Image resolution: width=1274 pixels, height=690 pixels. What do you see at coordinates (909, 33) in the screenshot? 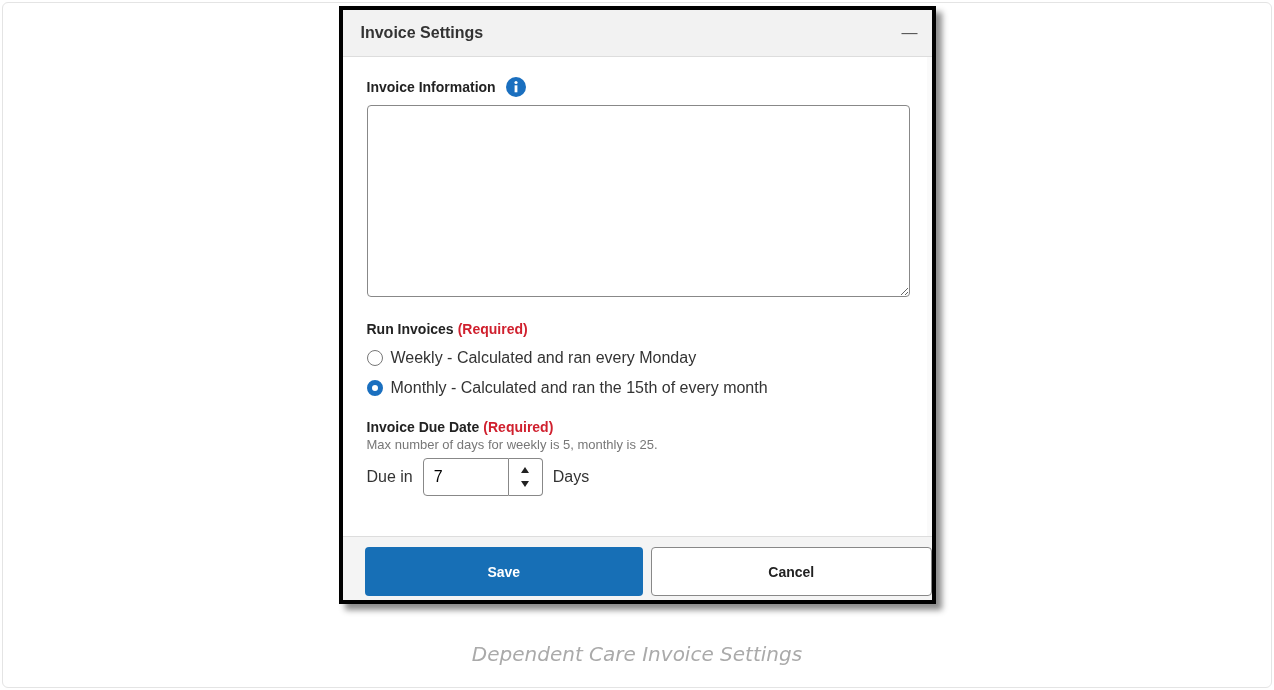
I see `collapse-button: —` at bounding box center [909, 33].